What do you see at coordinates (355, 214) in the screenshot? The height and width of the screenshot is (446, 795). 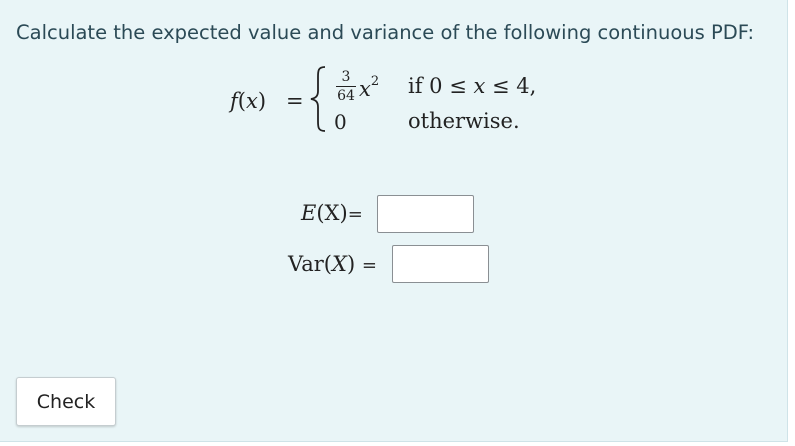 I see `expected-equals: =` at bounding box center [355, 214].